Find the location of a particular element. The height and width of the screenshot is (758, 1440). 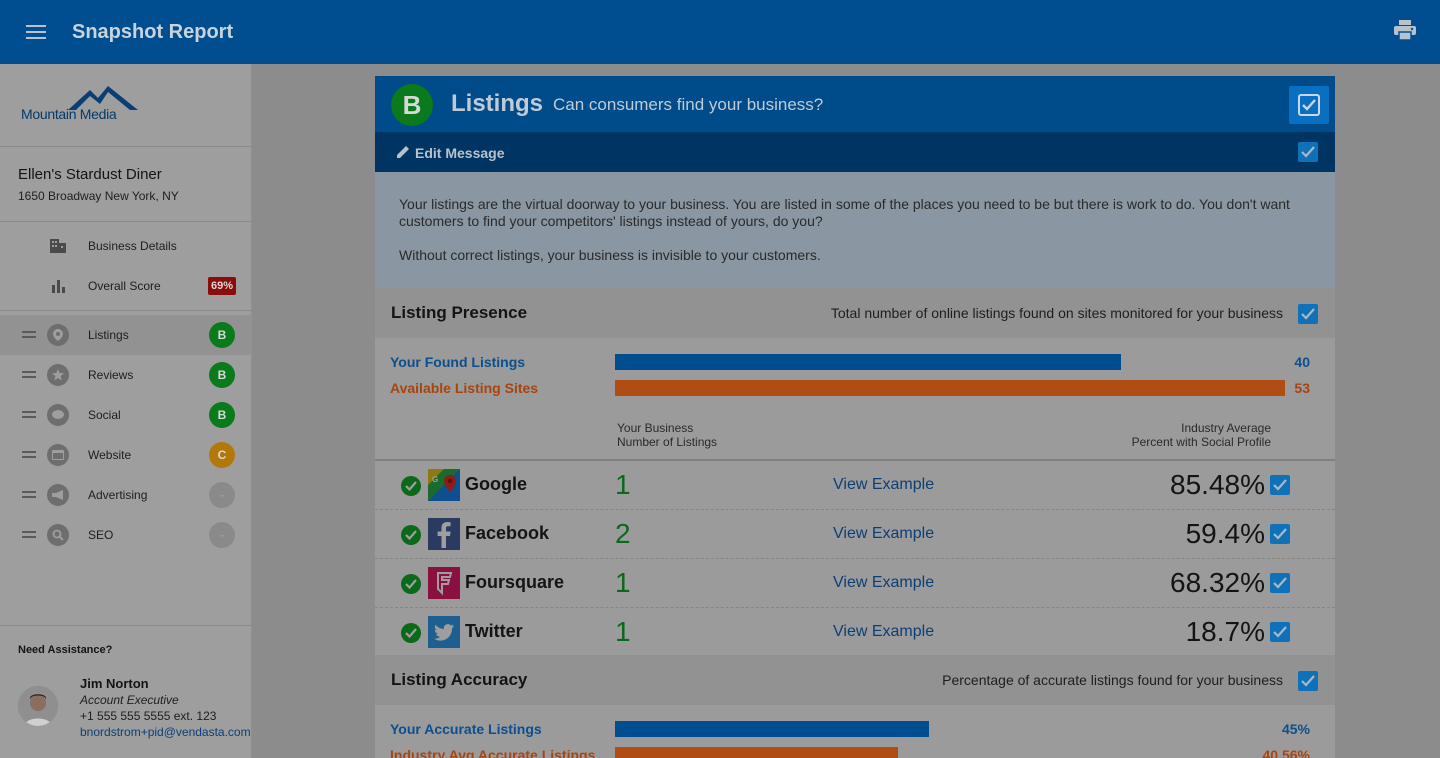

message-toggle-checkbox is located at coordinates (1308, 152).